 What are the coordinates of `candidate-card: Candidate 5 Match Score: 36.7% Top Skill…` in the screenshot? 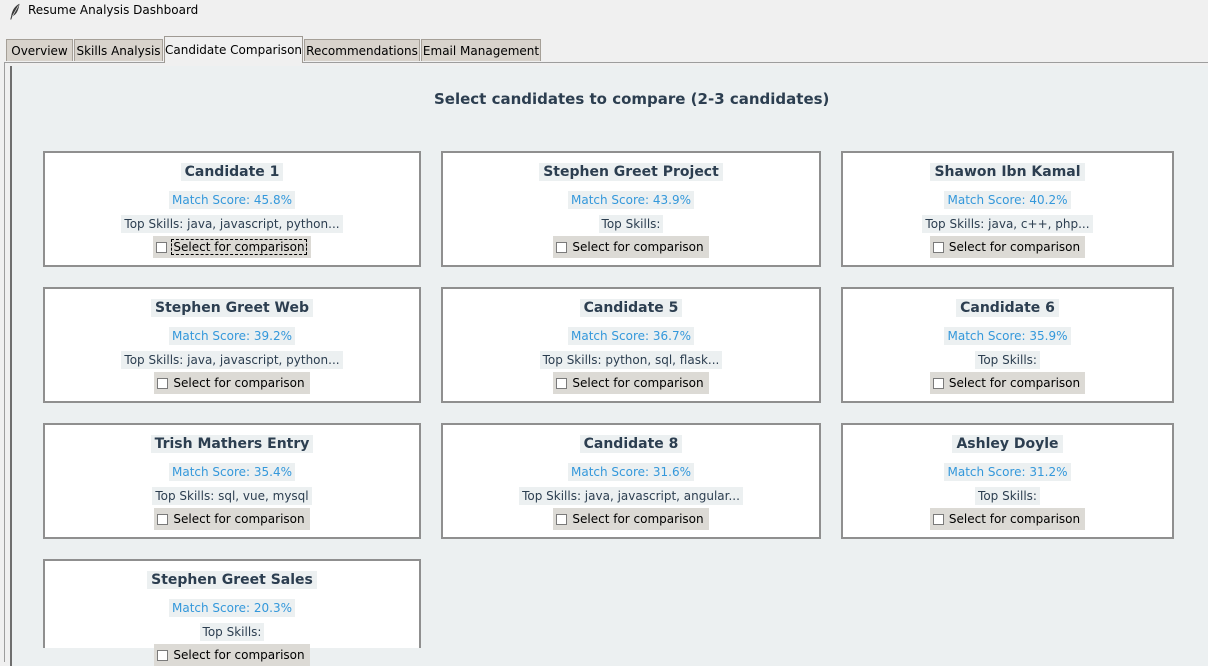 It's located at (631, 345).